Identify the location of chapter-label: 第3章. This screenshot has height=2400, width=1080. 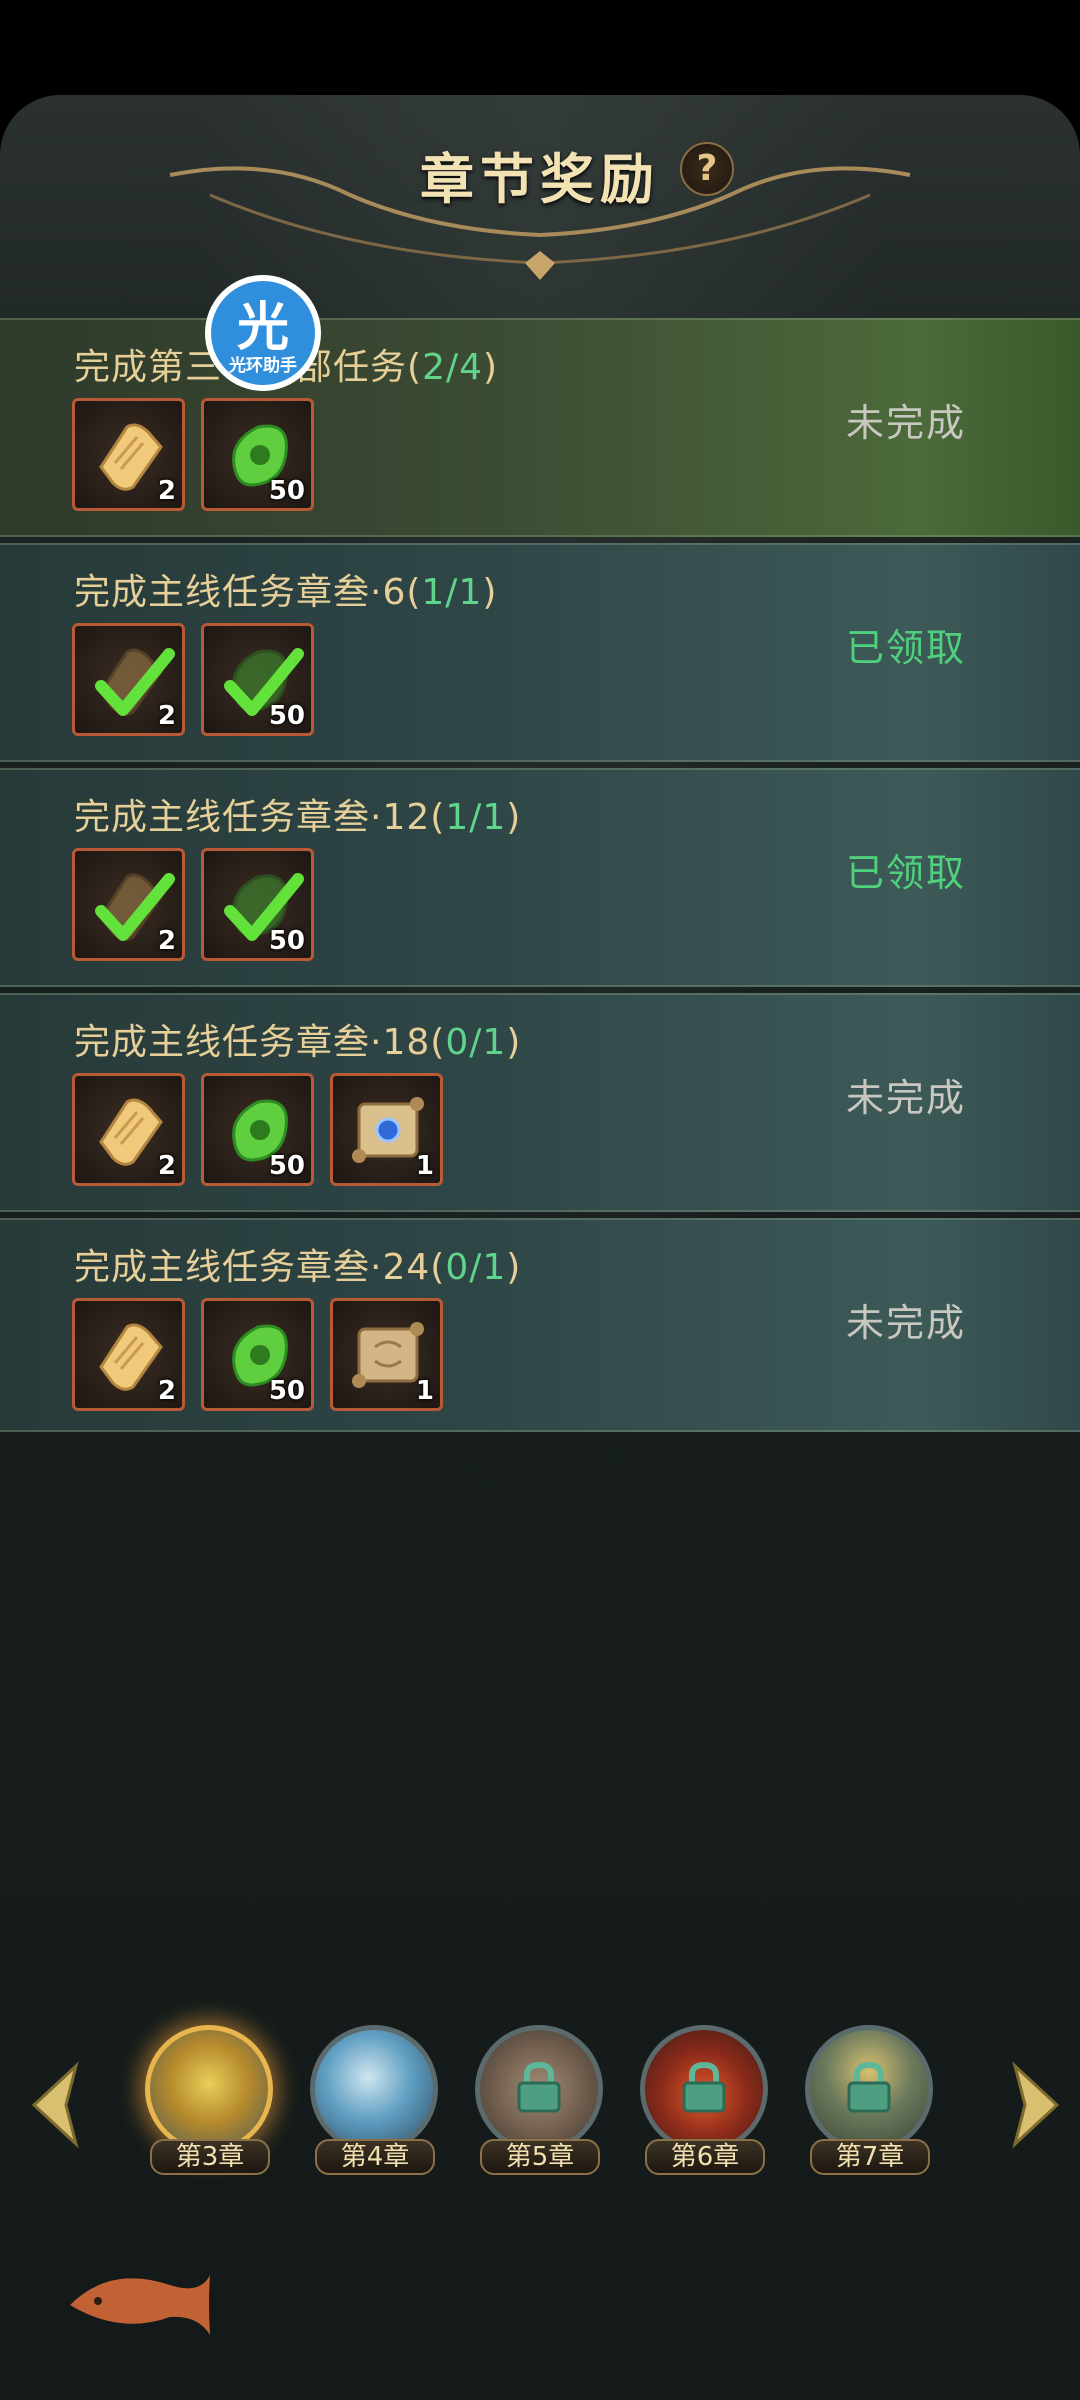
(210, 2157).